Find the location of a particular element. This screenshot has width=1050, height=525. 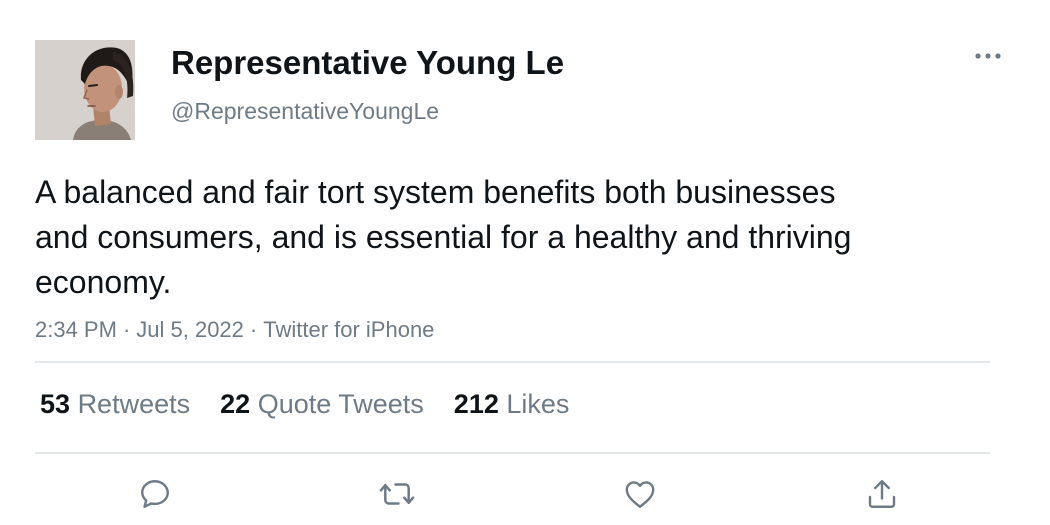

quote-tweets-label: Quote Tweets is located at coordinates (340, 404).